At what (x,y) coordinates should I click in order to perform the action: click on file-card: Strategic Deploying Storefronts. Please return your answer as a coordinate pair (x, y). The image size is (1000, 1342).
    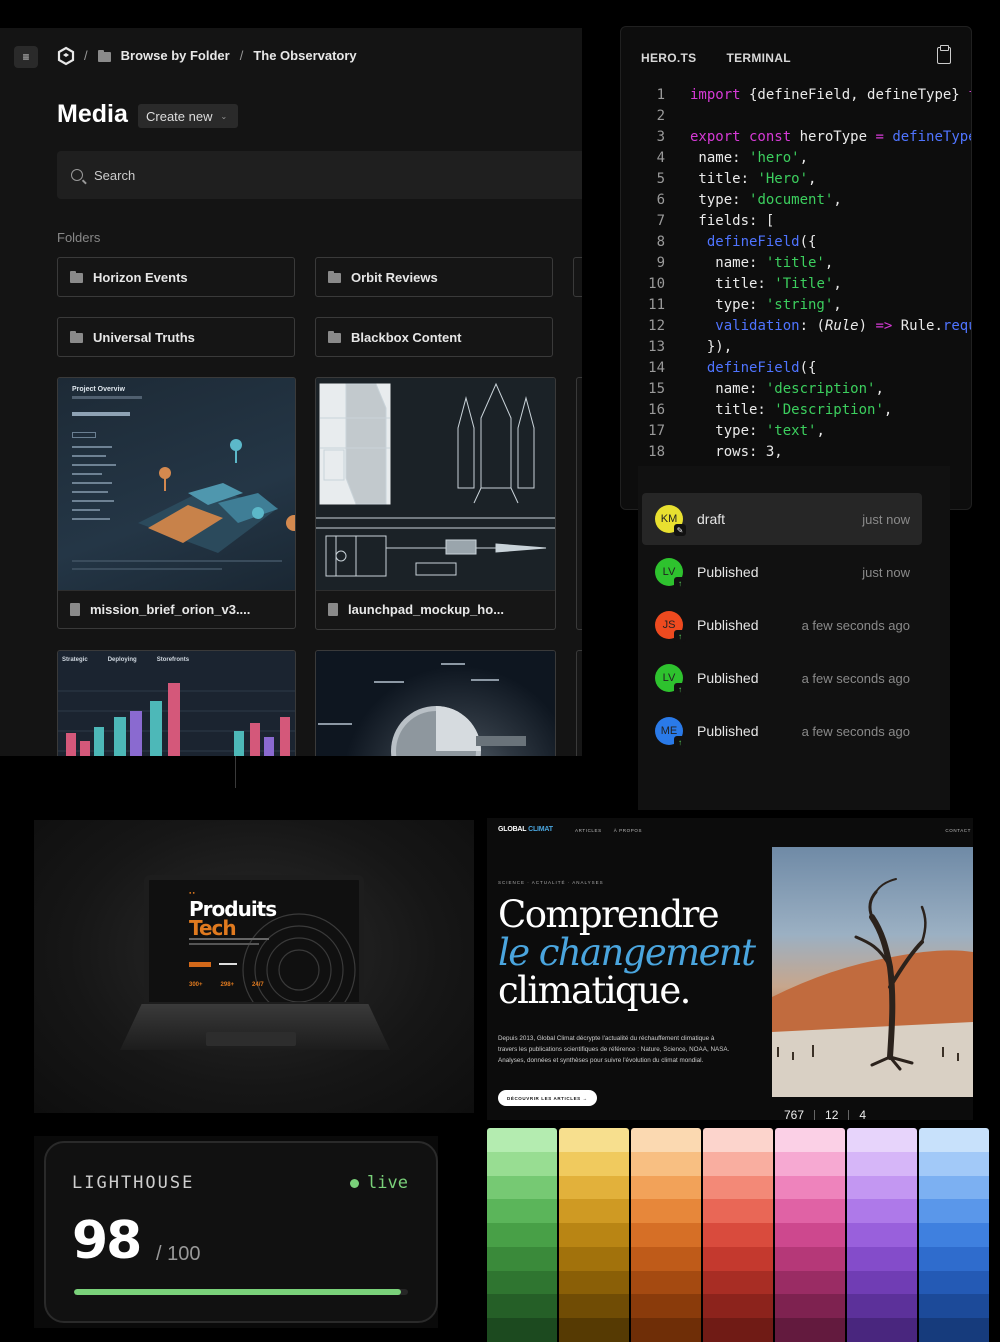
    Looking at the image, I should click on (176, 703).